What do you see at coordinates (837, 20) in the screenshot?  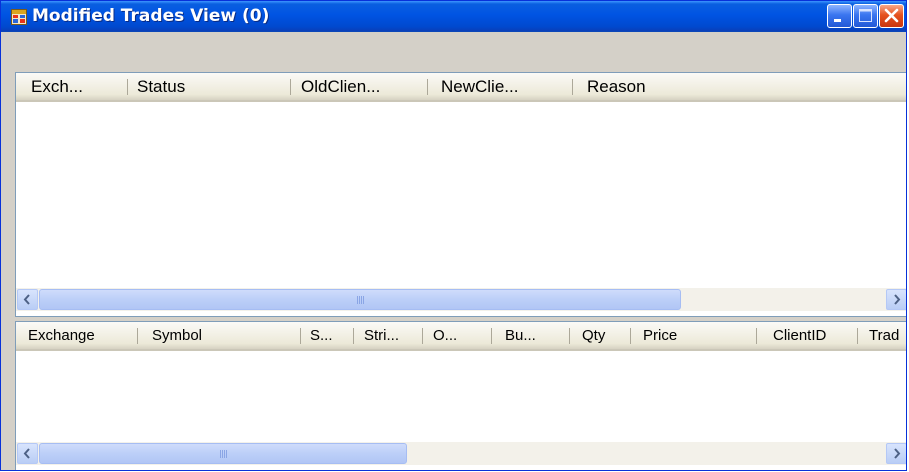 I see `minimize-icon` at bounding box center [837, 20].